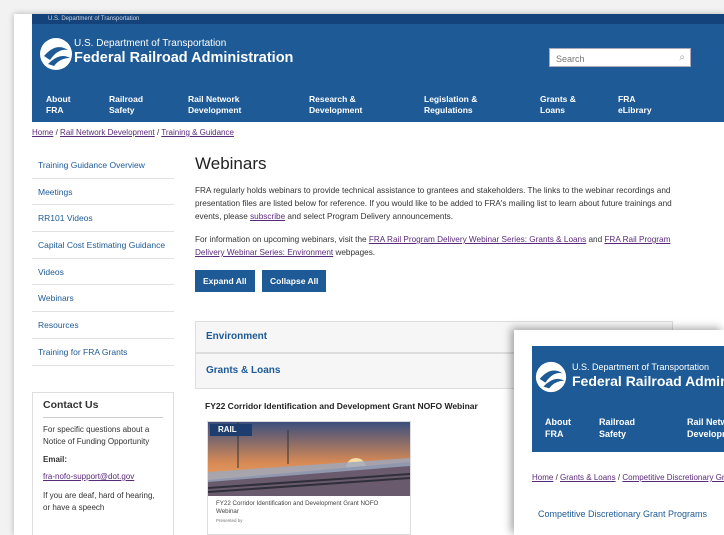 Image resolution: width=724 pixels, height=535 pixels. Describe the element at coordinates (450, 105) in the screenshot. I see `nav-legislation-regulations: Legislation & Regulations` at that location.